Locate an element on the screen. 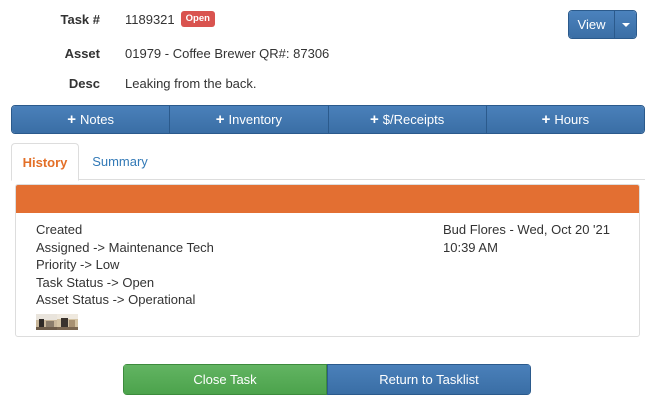  add-receipts-label: $/Receipts is located at coordinates (413, 119).